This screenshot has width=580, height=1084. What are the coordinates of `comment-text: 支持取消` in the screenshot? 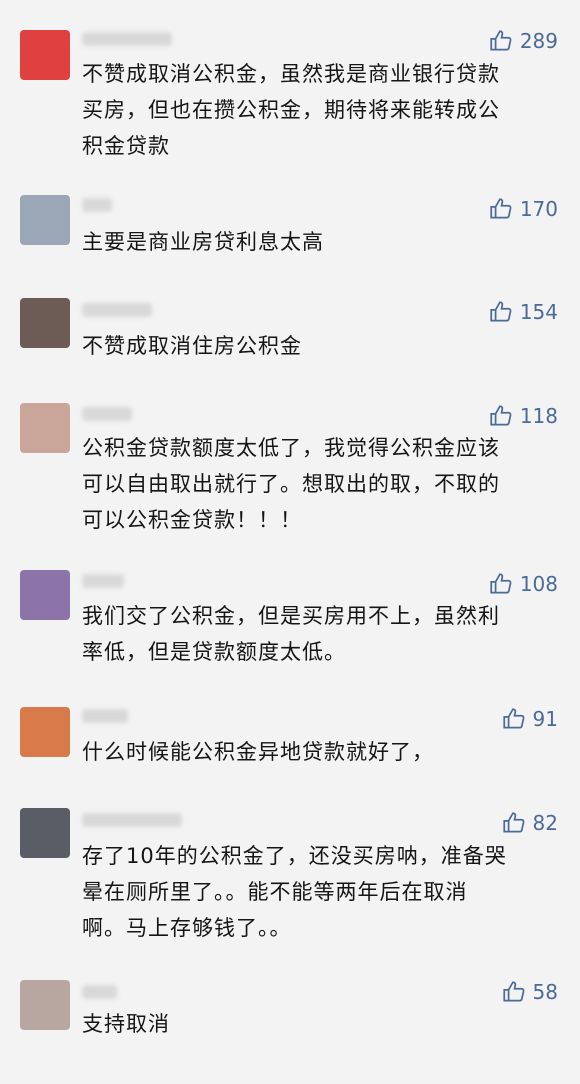 It's located at (126, 1024).